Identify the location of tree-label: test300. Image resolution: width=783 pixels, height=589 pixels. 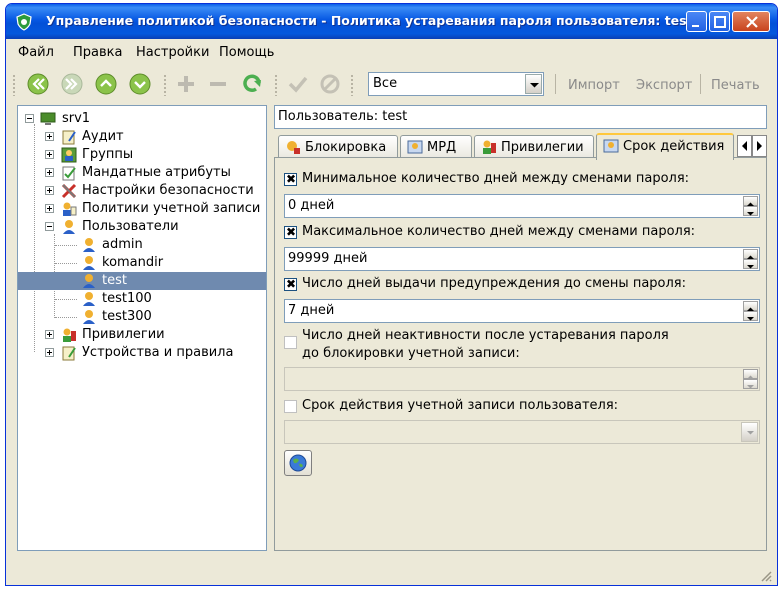
(127, 316).